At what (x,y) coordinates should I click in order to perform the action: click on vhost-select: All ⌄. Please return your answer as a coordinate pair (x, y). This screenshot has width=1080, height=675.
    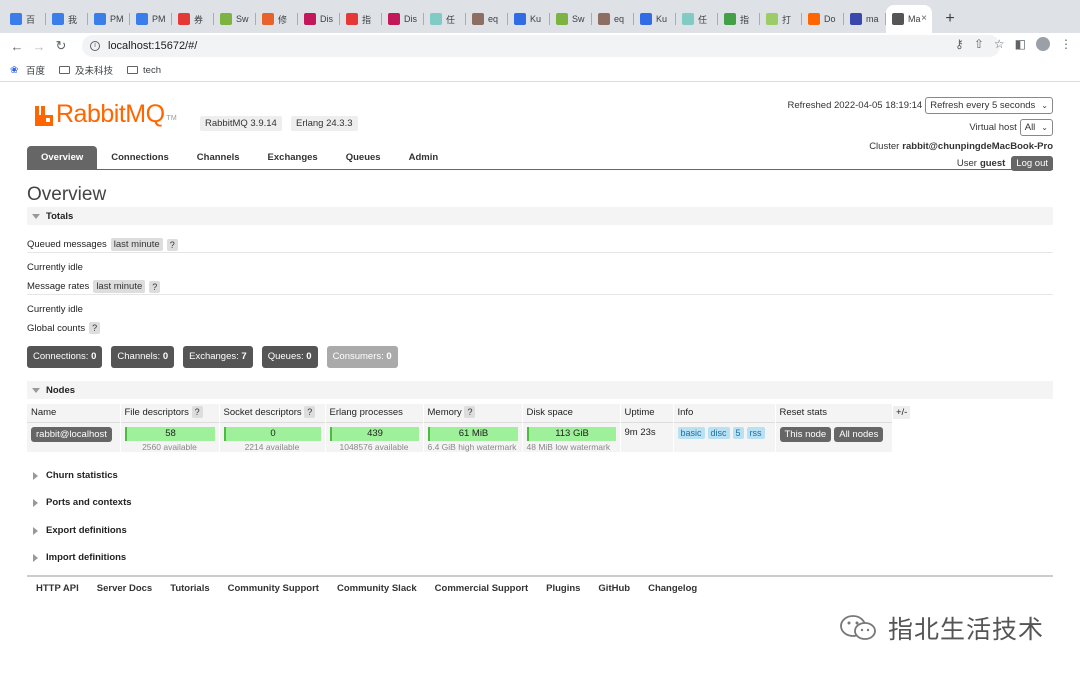
    Looking at the image, I should click on (1036, 127).